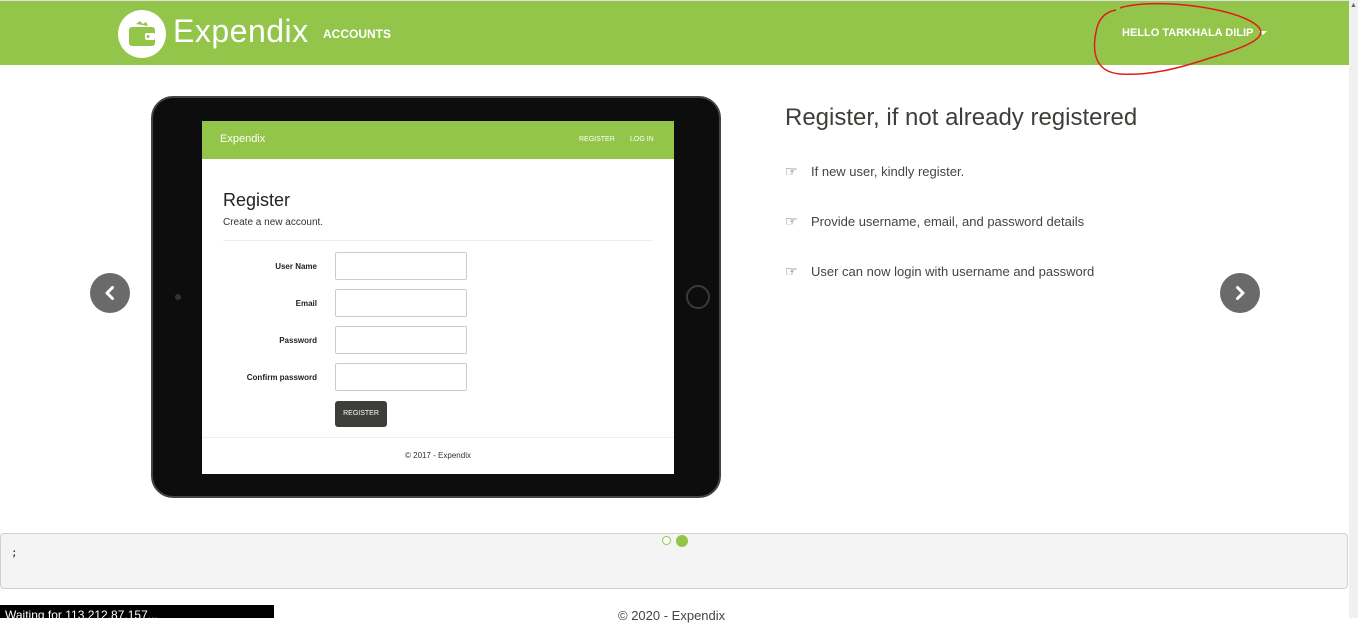 The image size is (1358, 623). What do you see at coordinates (1353, 309) in the screenshot?
I see `vertical-scrollbar` at bounding box center [1353, 309].